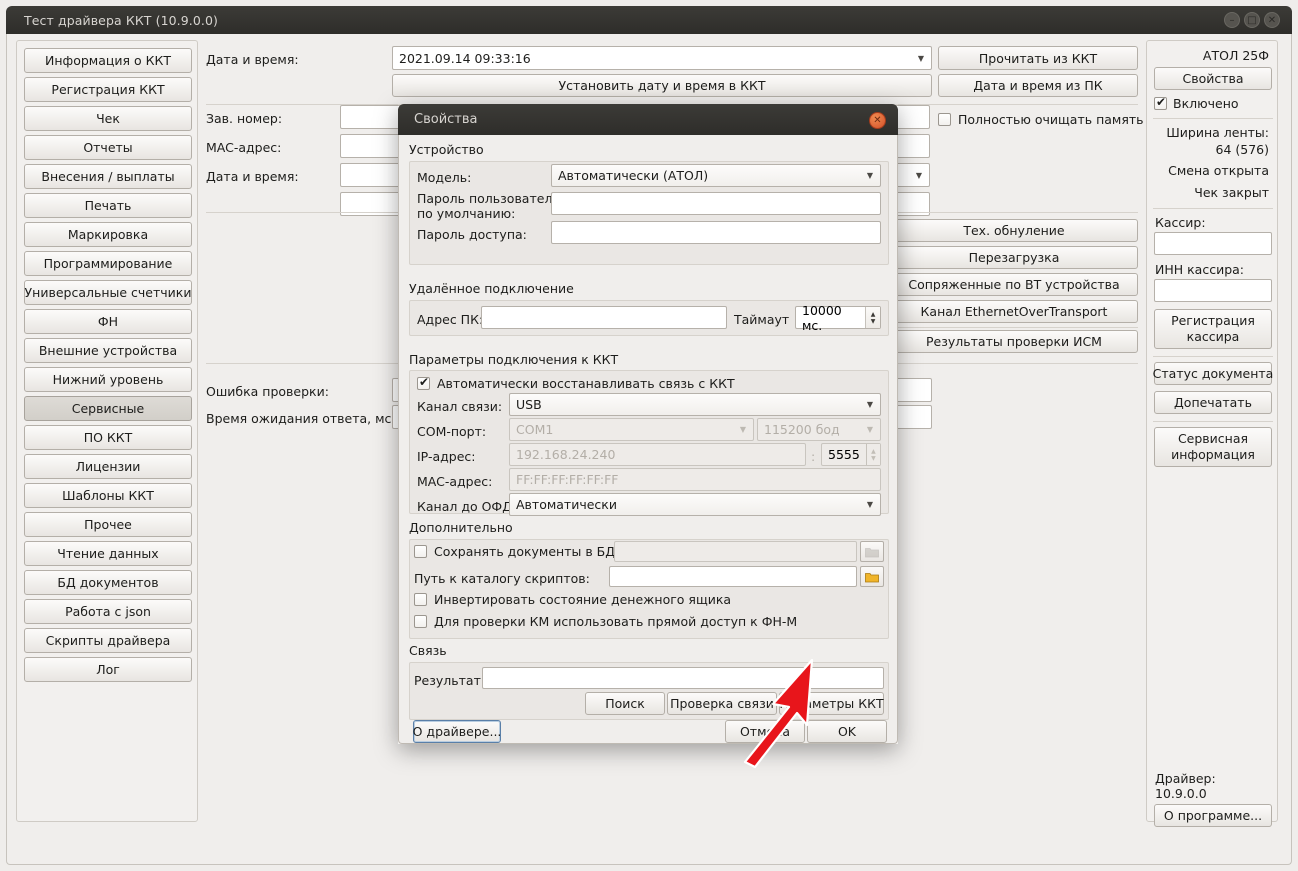  I want to click on additional-group-title: Дополнительно, so click(461, 527).